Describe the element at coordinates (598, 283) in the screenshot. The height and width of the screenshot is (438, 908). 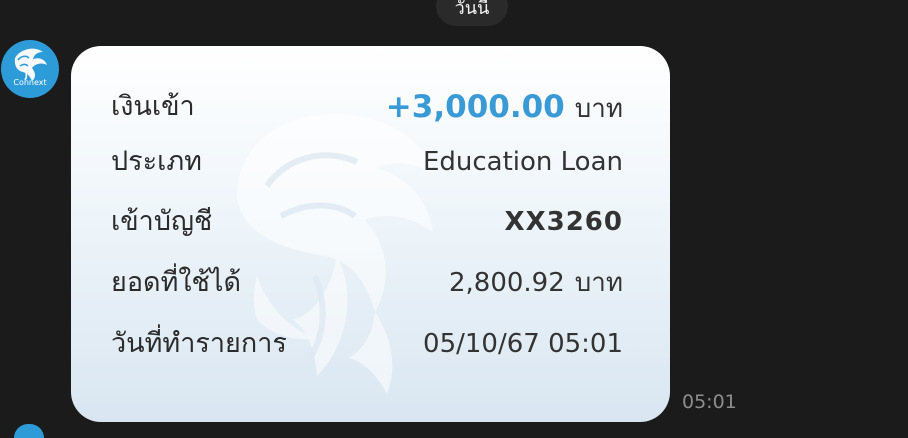
I see `available-balance-unit: บาท` at that location.